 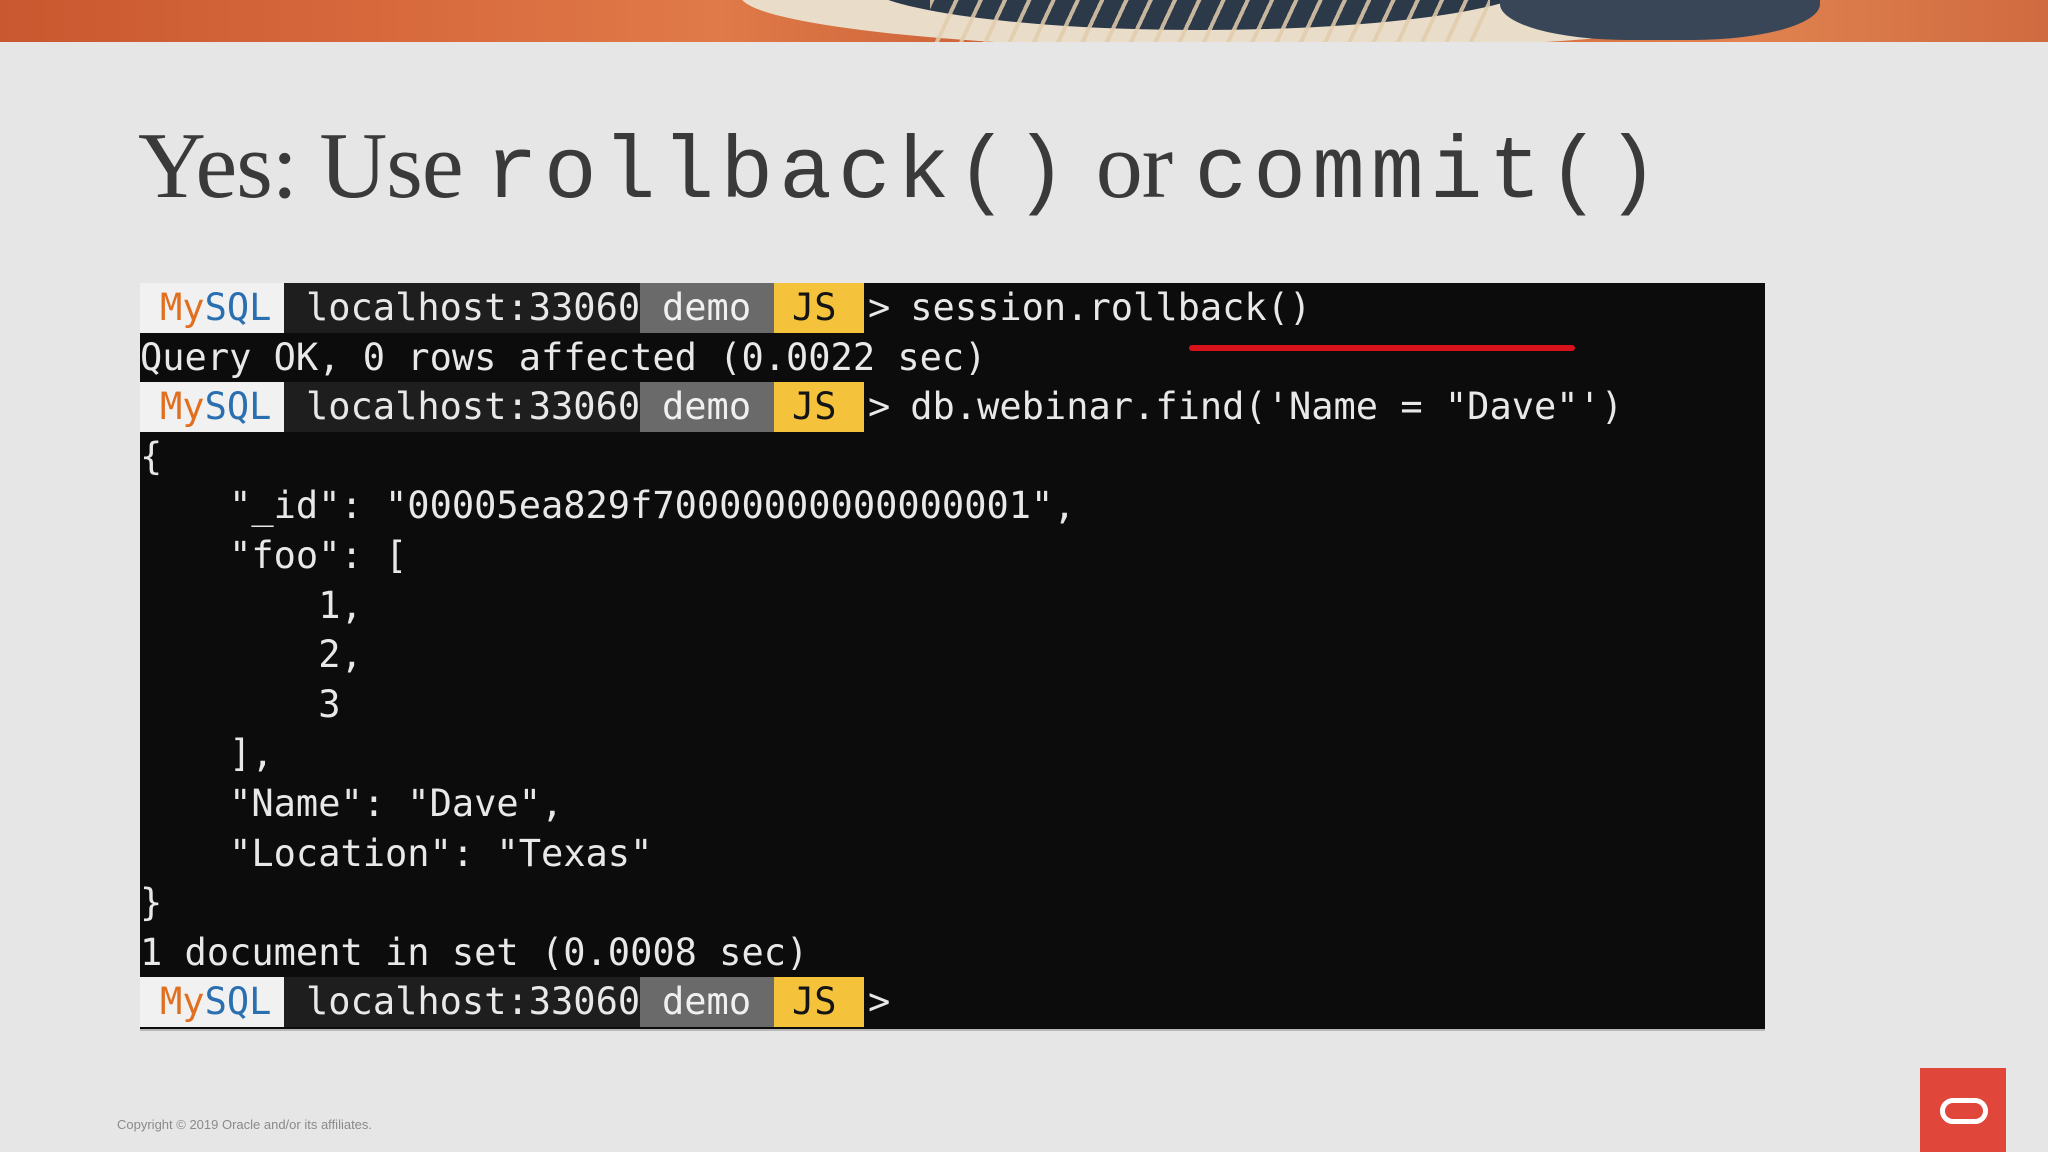 I want to click on command-find: db.webinar.find('Name = "Dave"'), so click(x=1256, y=407).